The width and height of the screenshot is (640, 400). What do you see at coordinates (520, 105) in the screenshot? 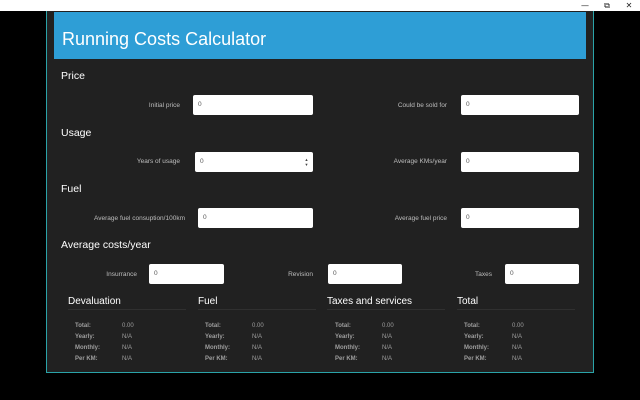
I see `could-be-sold-for-input: 0` at bounding box center [520, 105].